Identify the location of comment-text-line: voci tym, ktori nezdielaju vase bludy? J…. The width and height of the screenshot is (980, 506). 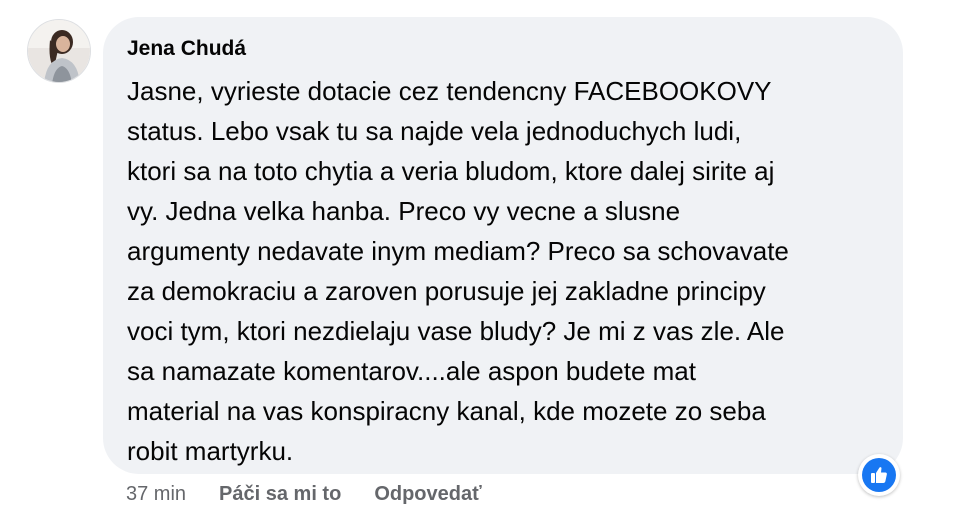
(456, 331).